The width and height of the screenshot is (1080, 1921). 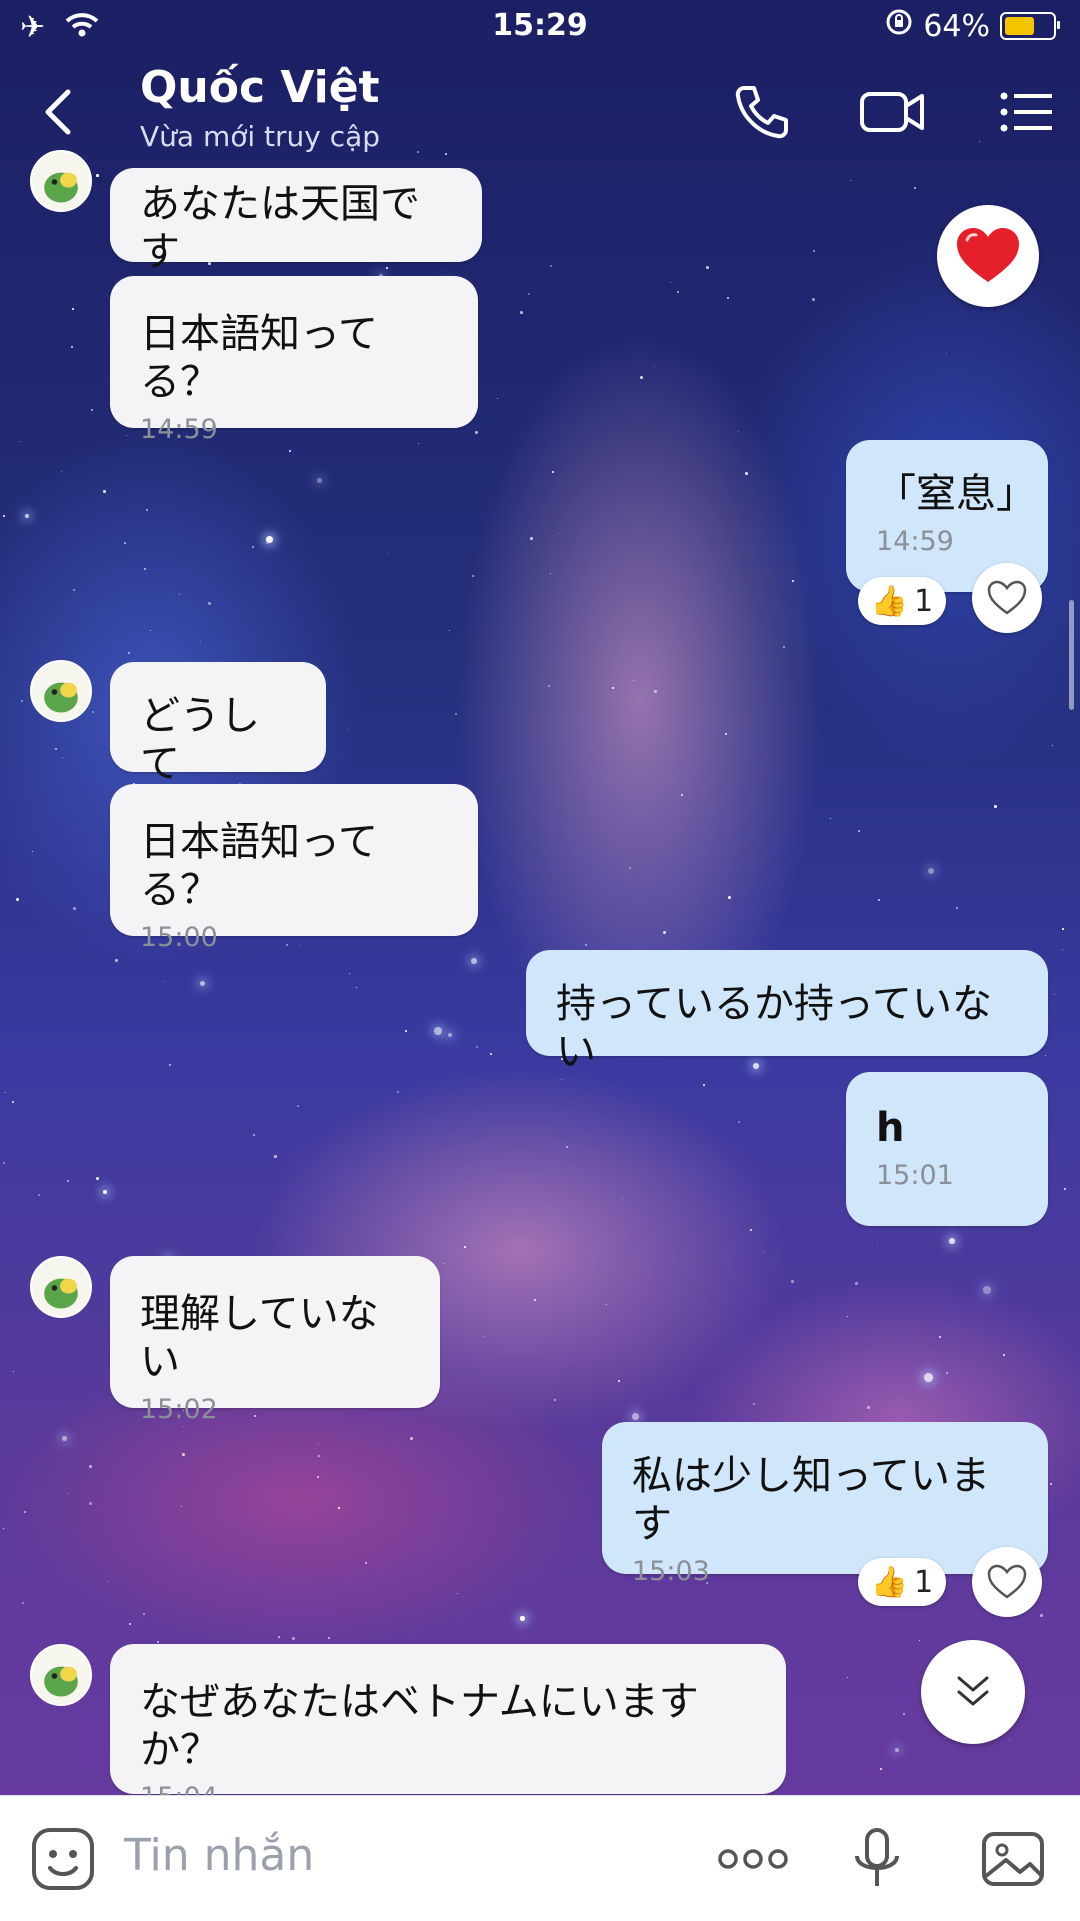 I want to click on more-icon, so click(x=753, y=1859).